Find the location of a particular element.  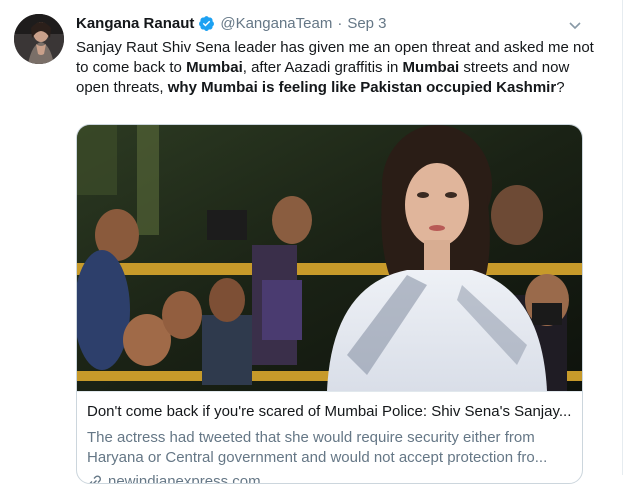

tweet-header: Kangana Ranaut @KanganaTeam · Sep 3 is located at coordinates (231, 23).